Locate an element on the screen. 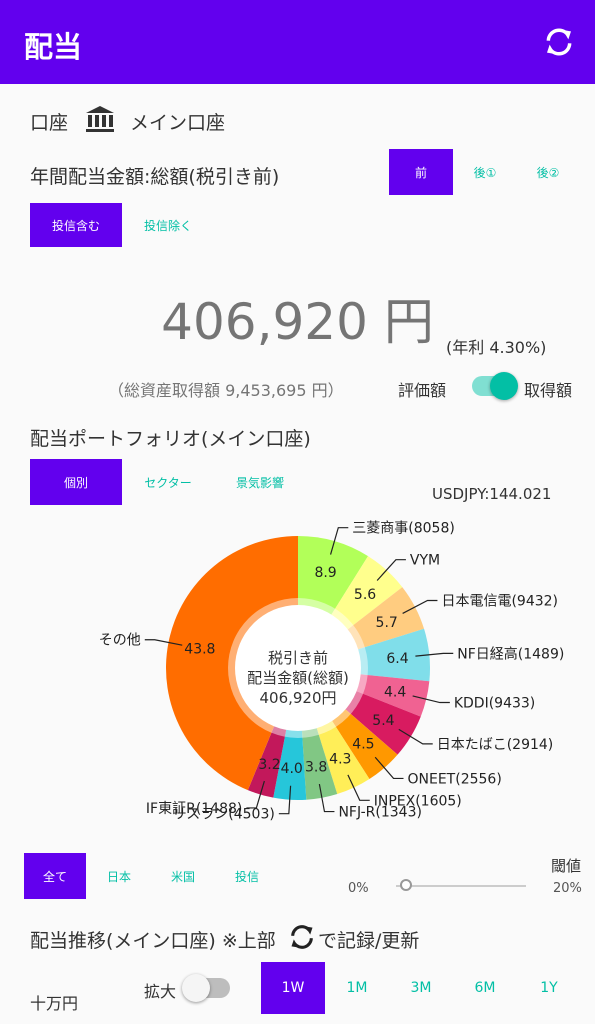  pie-value-label: 4.5 is located at coordinates (363, 745).